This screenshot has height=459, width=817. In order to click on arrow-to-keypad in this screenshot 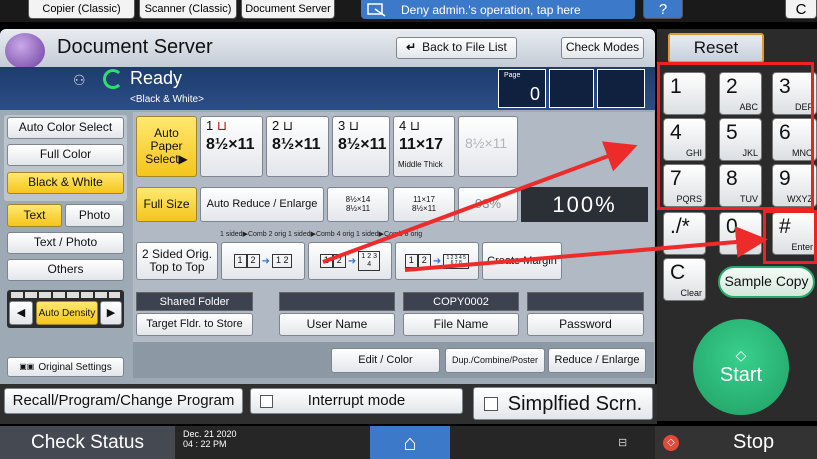, I will do `click(480, 202)`.